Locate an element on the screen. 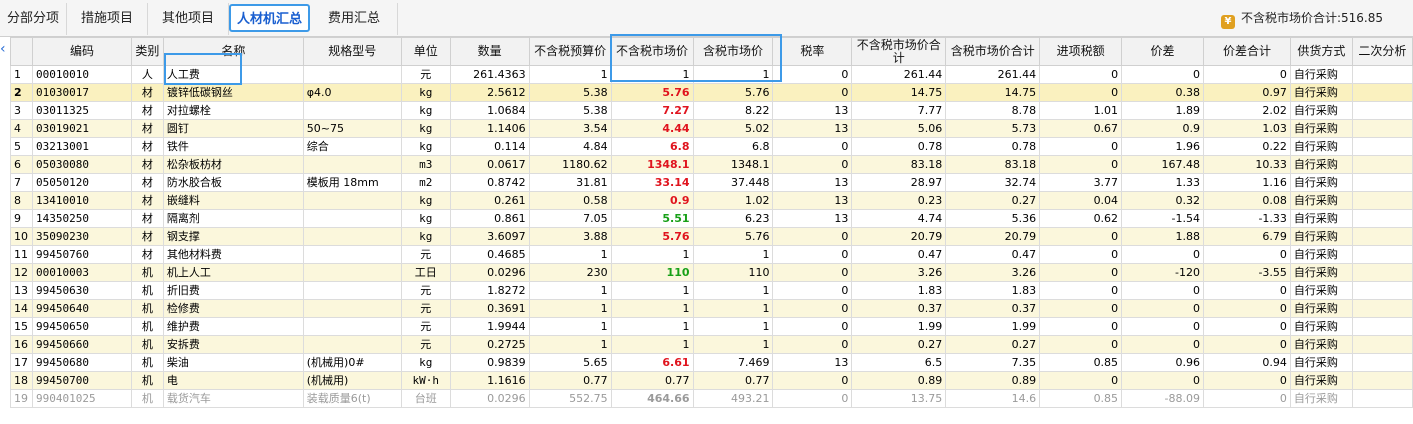 This screenshot has width=1413, height=424. cell-4: (机械用) is located at coordinates (352, 380).